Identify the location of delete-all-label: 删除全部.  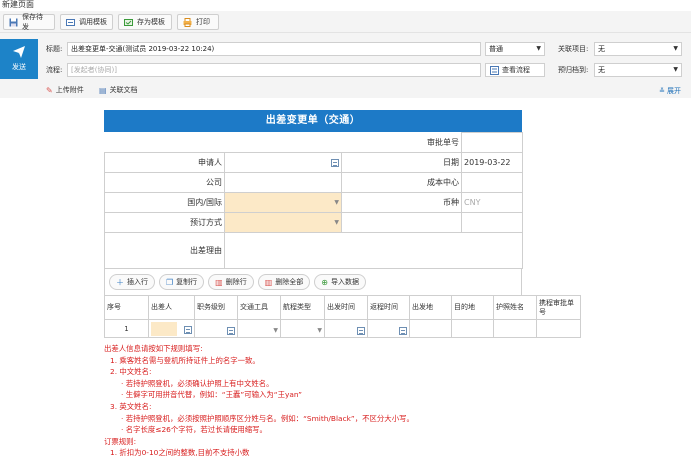
(289, 282).